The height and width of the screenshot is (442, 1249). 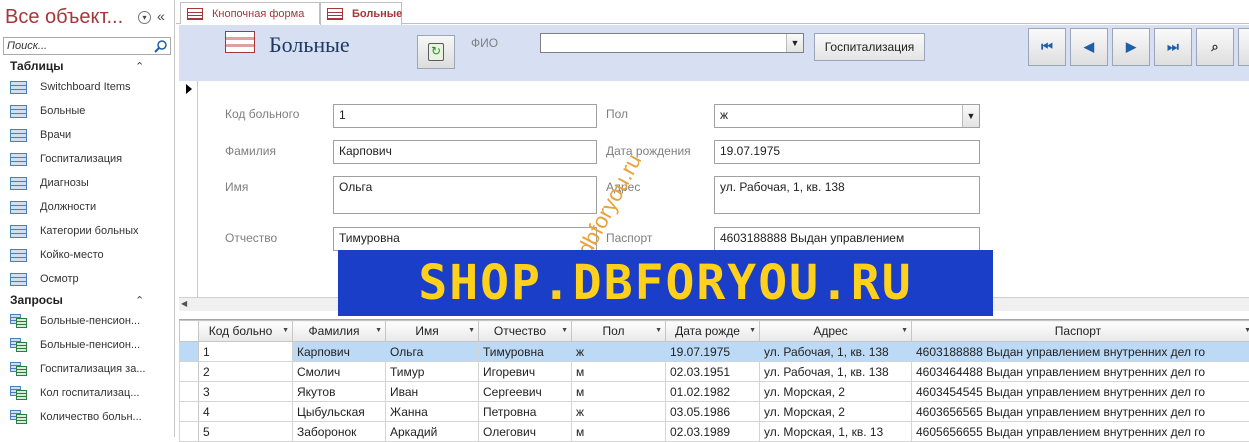 What do you see at coordinates (525, 392) in the screenshot?
I see `table-cell: Сергеевич` at bounding box center [525, 392].